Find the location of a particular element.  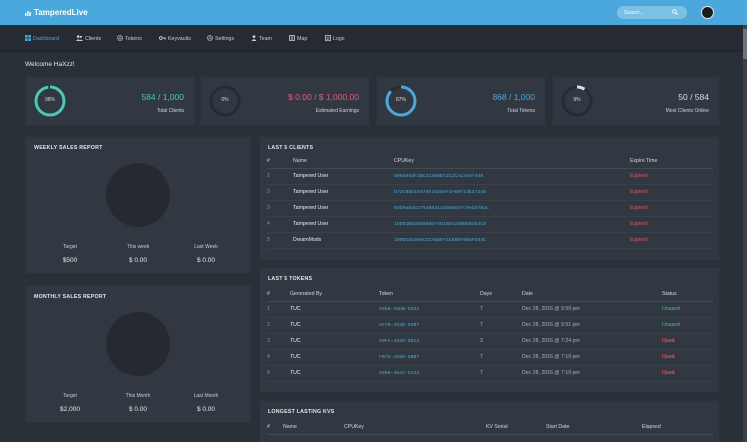

col-label: Target is located at coordinates (70, 247).